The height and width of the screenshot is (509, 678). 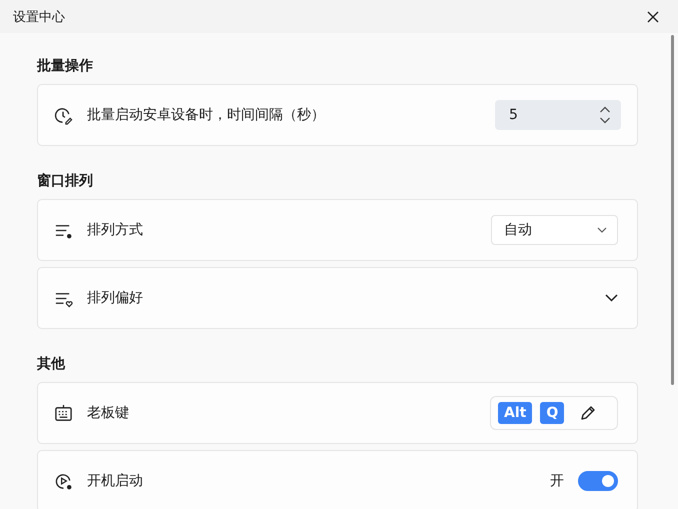 I want to click on chevron-down-icon, so click(x=602, y=230).